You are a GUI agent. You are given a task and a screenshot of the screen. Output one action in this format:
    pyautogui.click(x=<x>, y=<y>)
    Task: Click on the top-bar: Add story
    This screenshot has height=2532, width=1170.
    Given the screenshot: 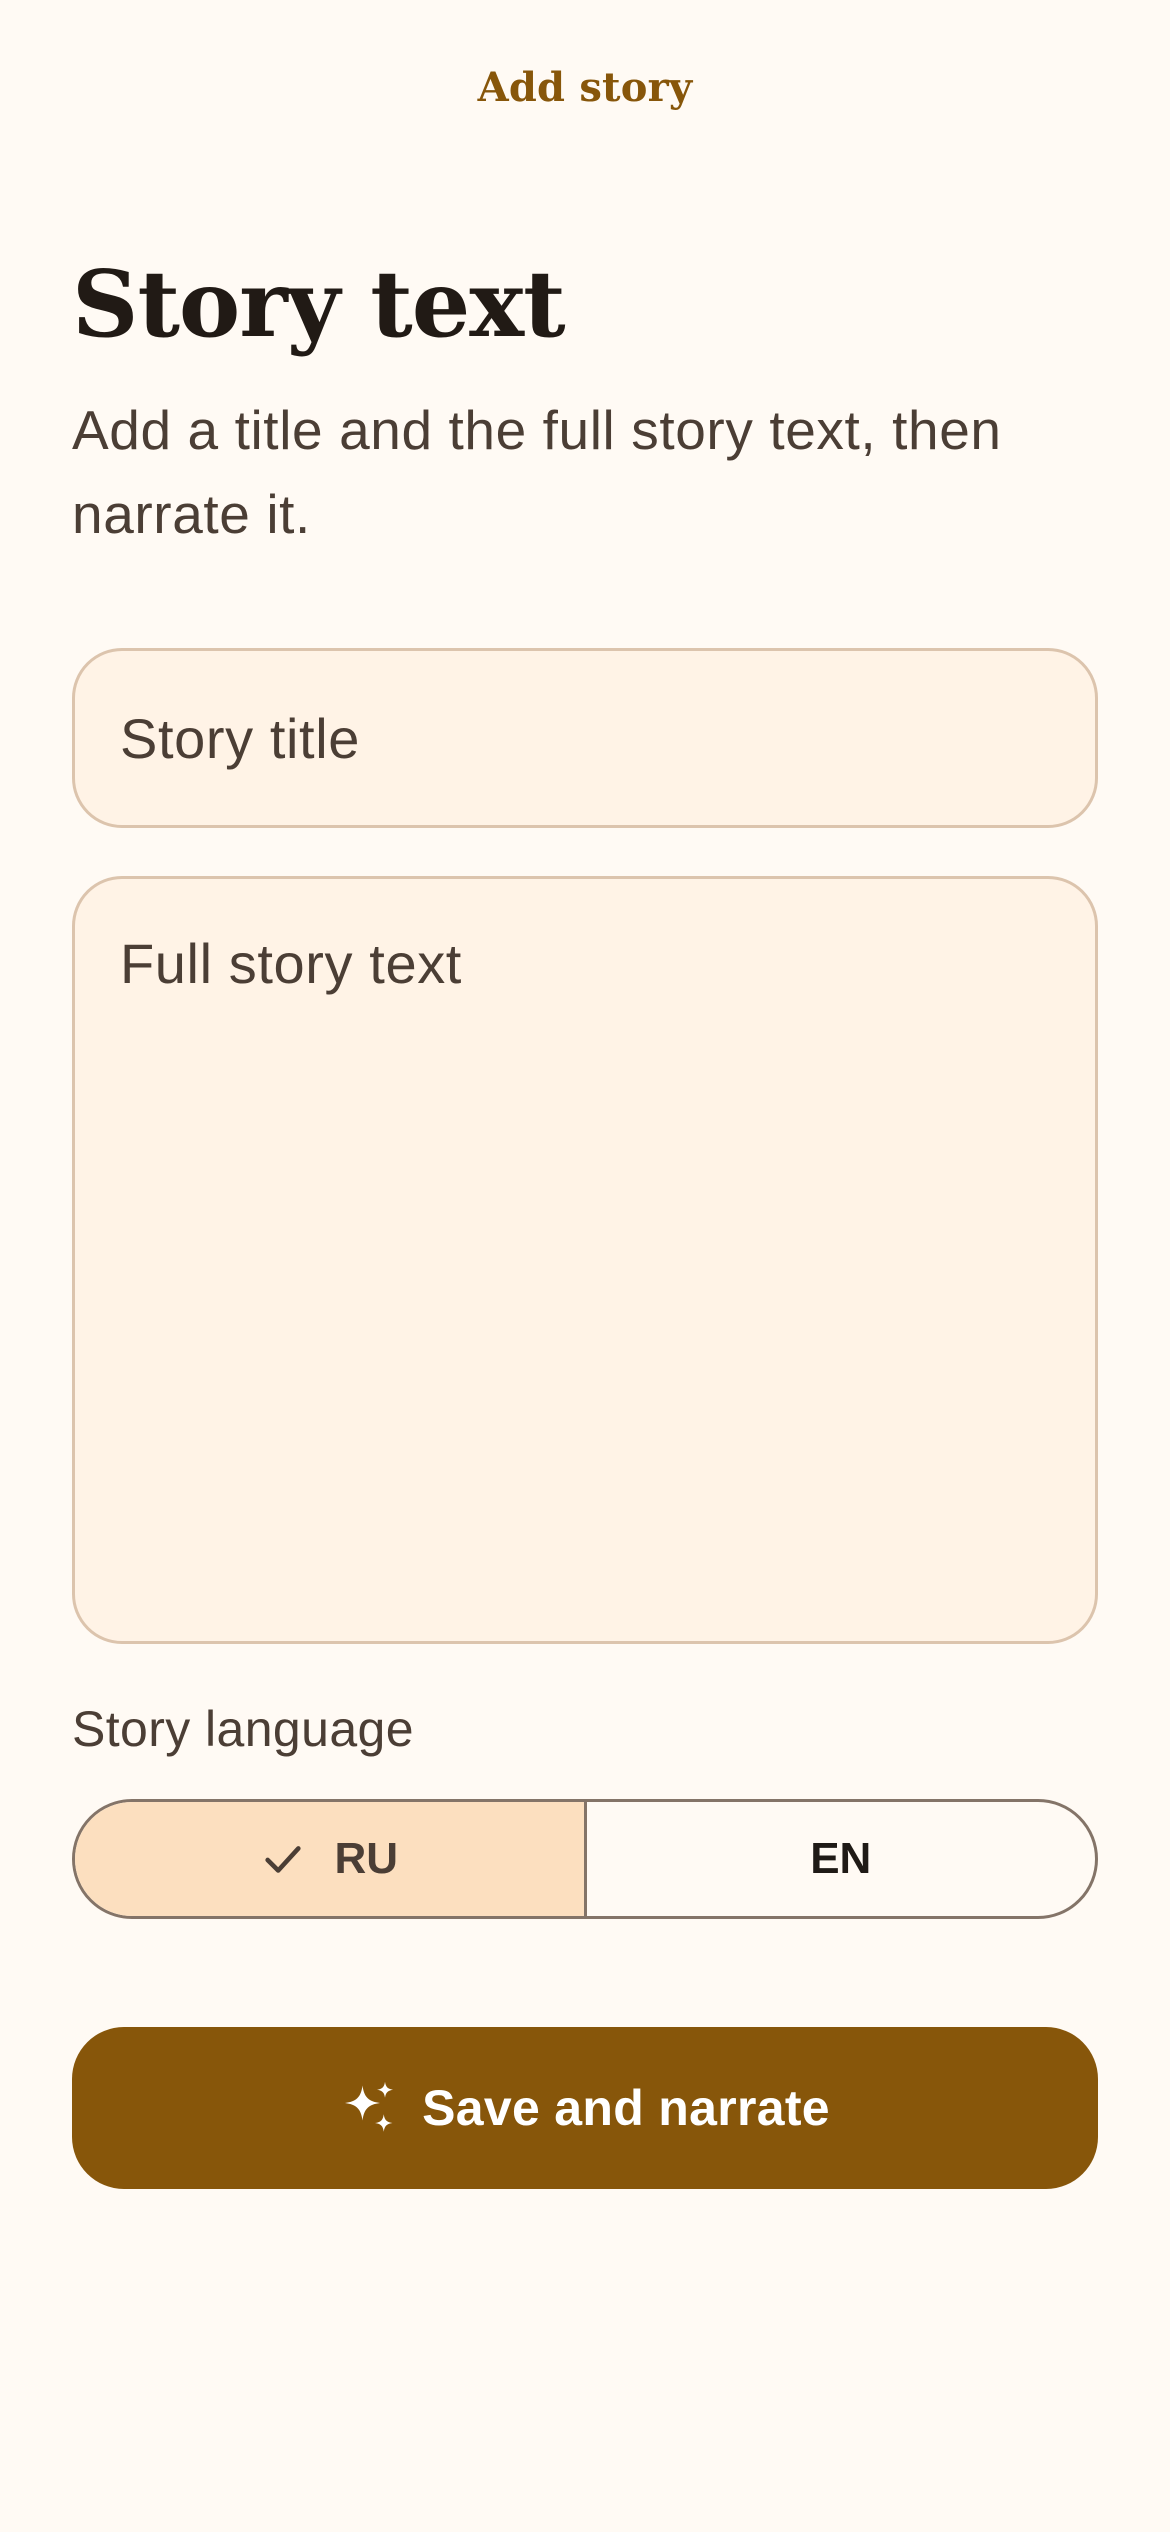 What is the action you would take?
    pyautogui.click(x=585, y=87)
    